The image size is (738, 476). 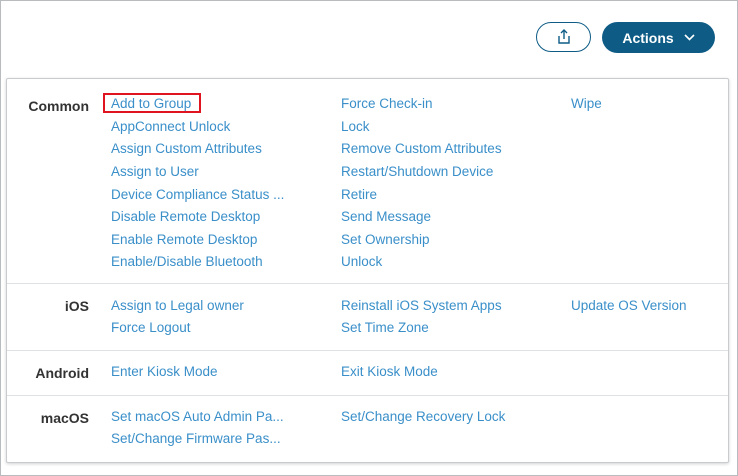 What do you see at coordinates (421, 306) in the screenshot?
I see `action-reinstall-ios-system-apps: Reinstall iOS System Apps` at bounding box center [421, 306].